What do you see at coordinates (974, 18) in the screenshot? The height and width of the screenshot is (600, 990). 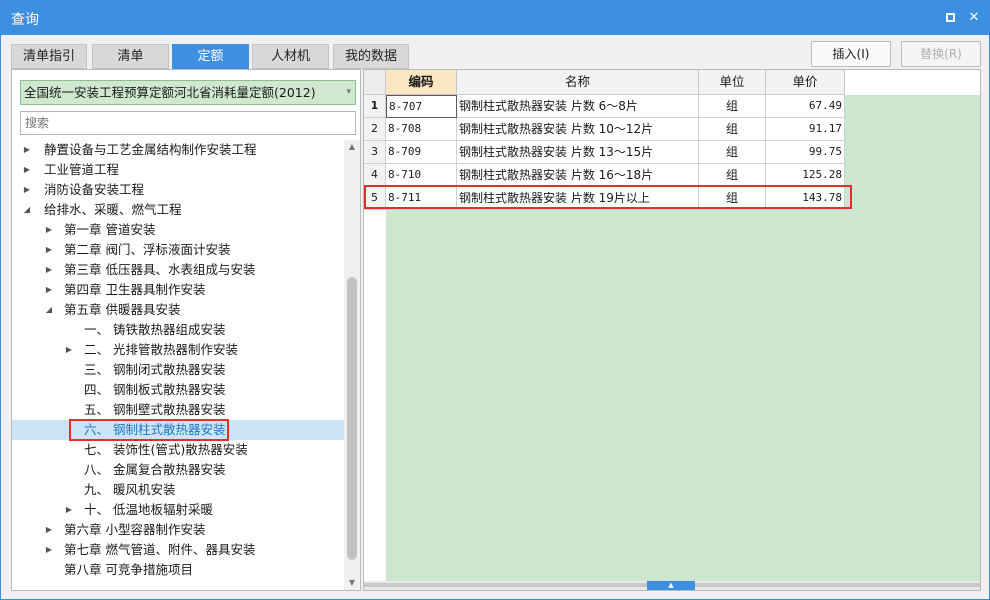 I see `close-button: ✕` at bounding box center [974, 18].